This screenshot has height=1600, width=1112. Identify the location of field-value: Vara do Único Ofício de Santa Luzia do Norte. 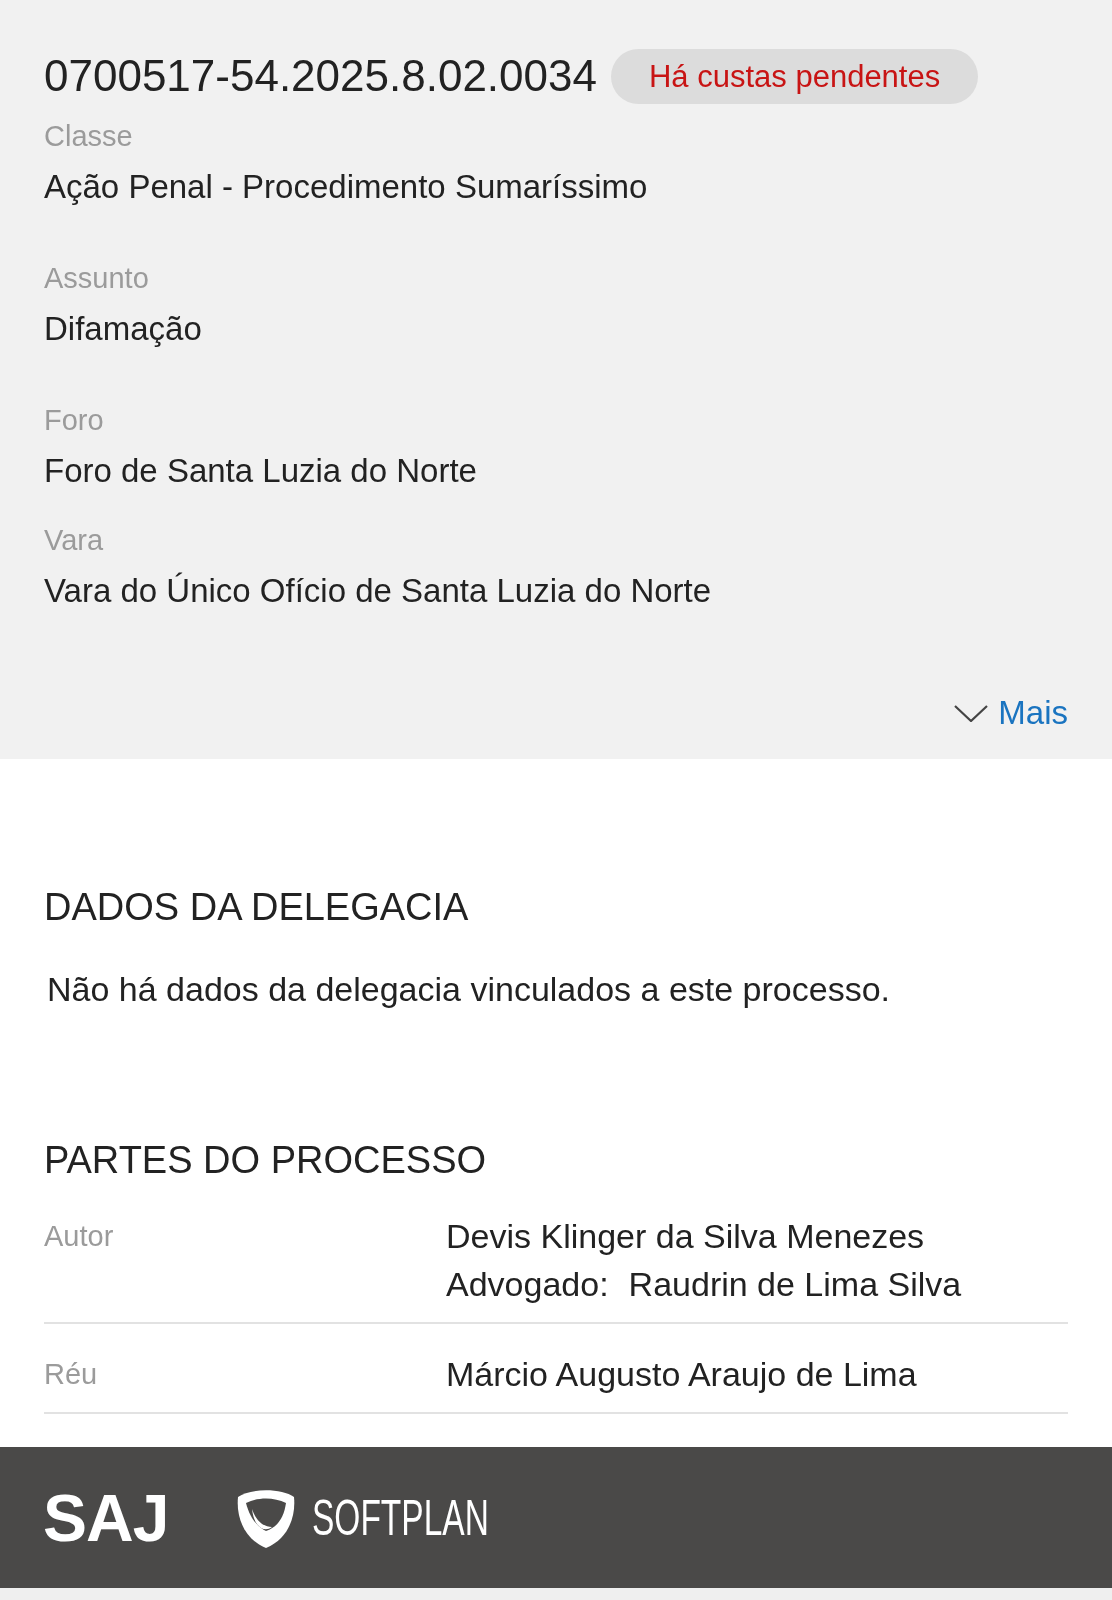
(378, 591).